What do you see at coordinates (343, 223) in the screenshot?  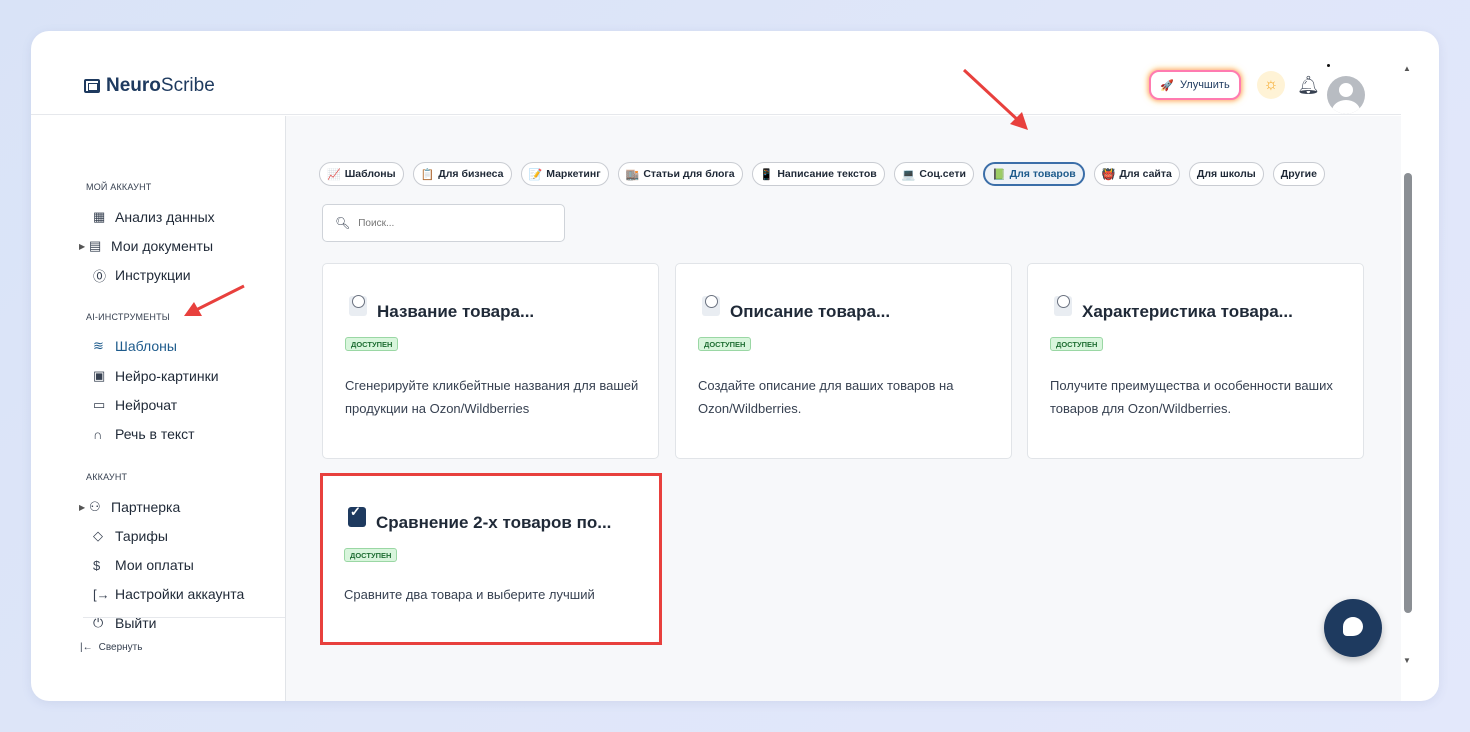 I see `search-icon: 🔍︎` at bounding box center [343, 223].